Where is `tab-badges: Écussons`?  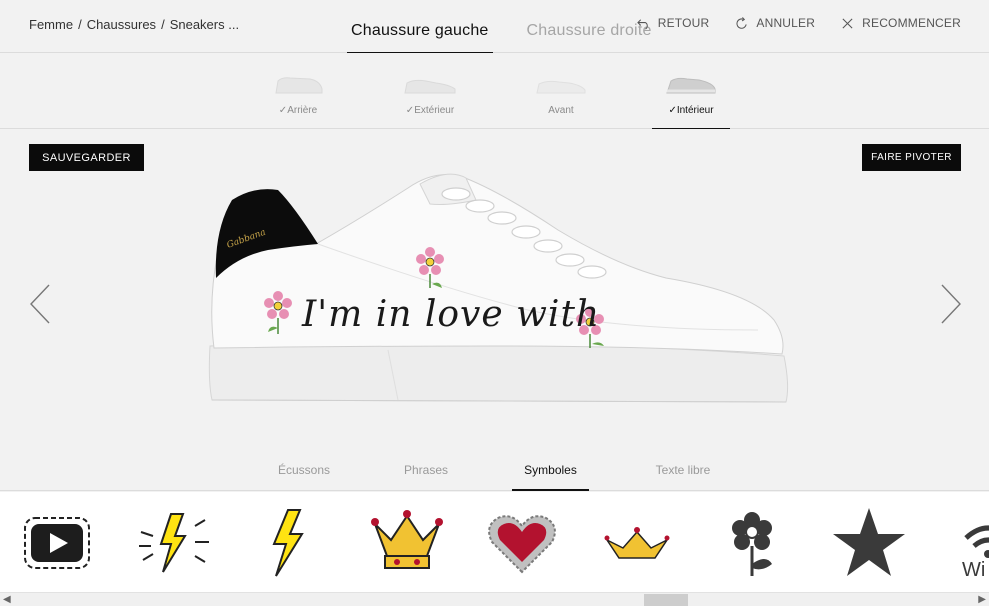 tab-badges: Écussons is located at coordinates (304, 472).